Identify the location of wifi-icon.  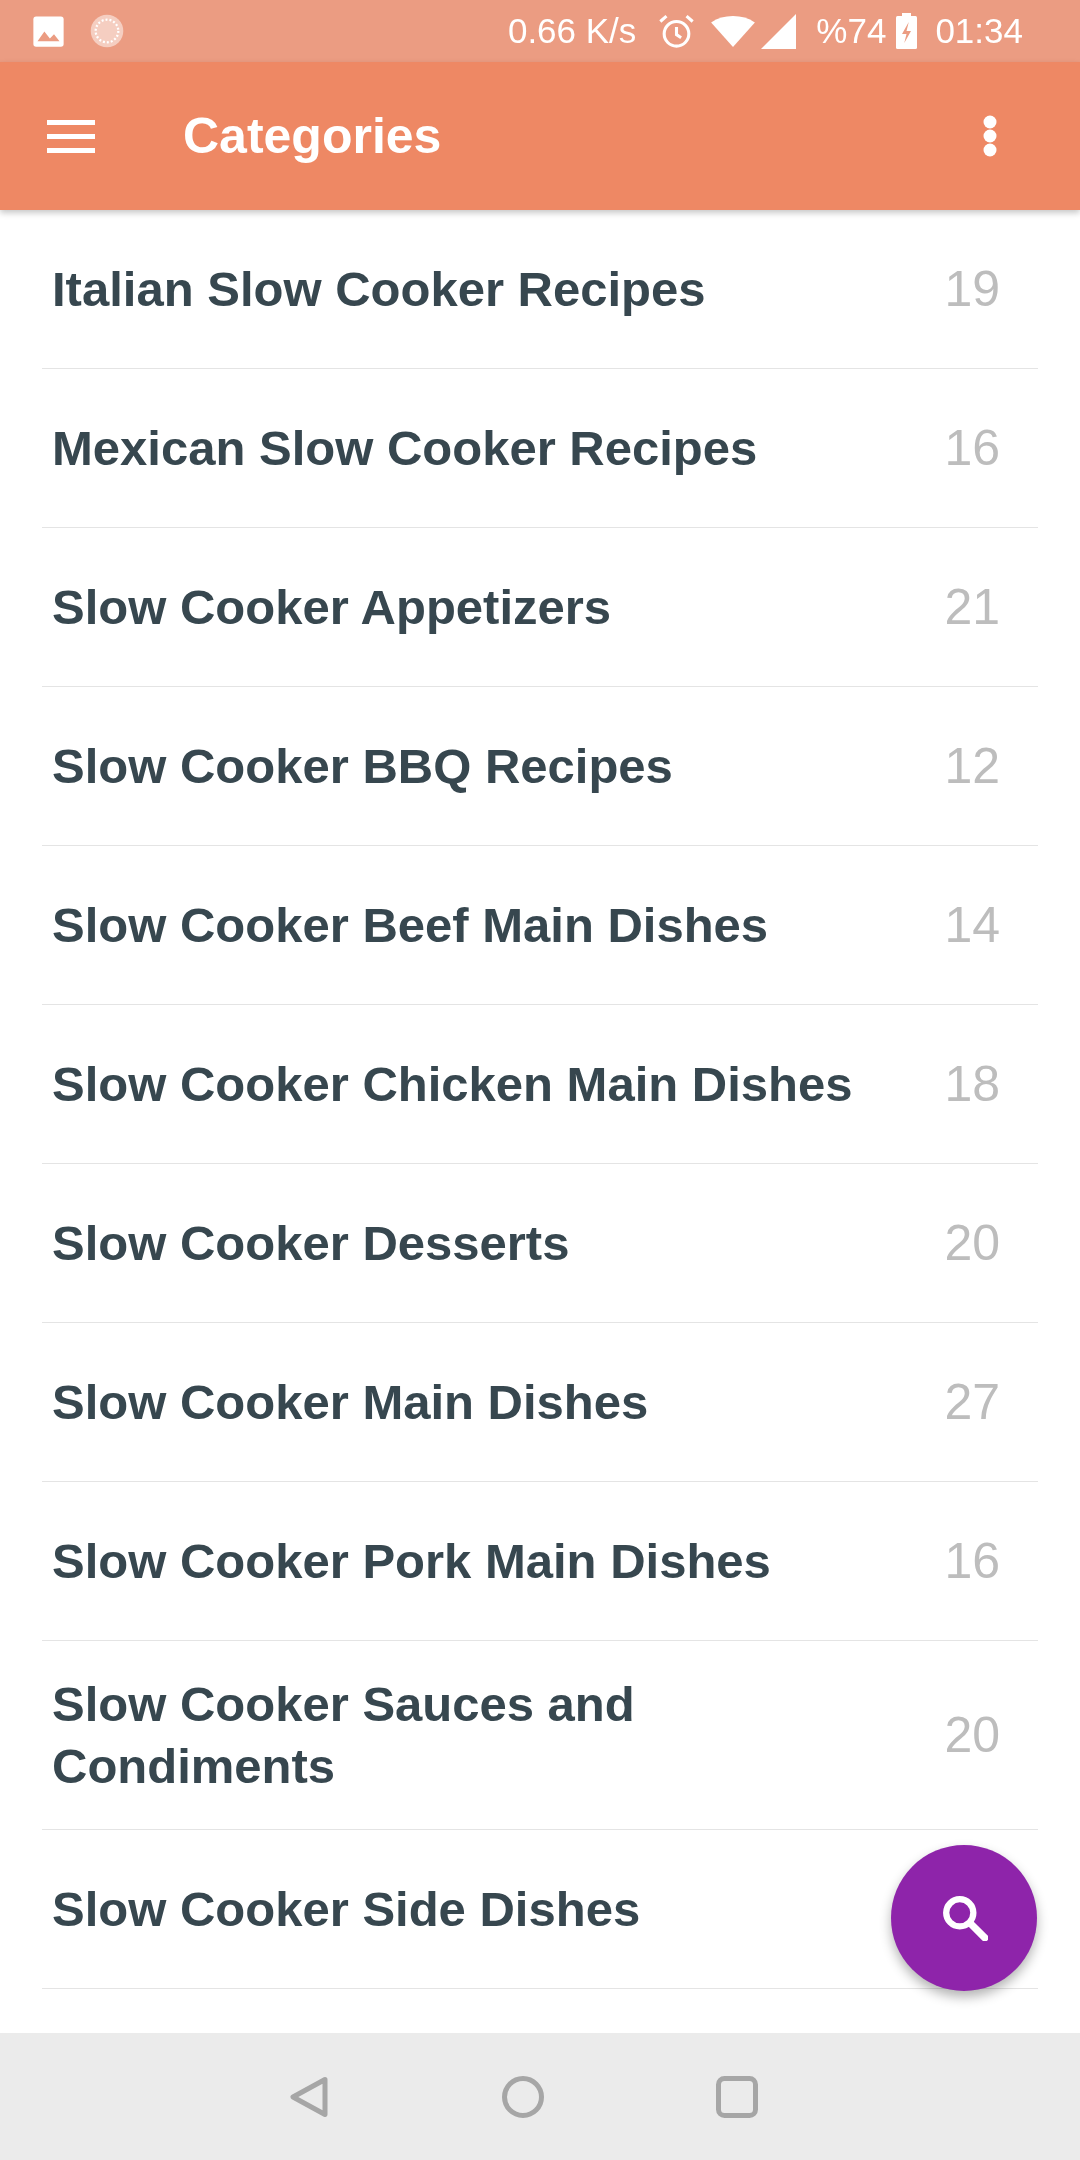
(733, 31).